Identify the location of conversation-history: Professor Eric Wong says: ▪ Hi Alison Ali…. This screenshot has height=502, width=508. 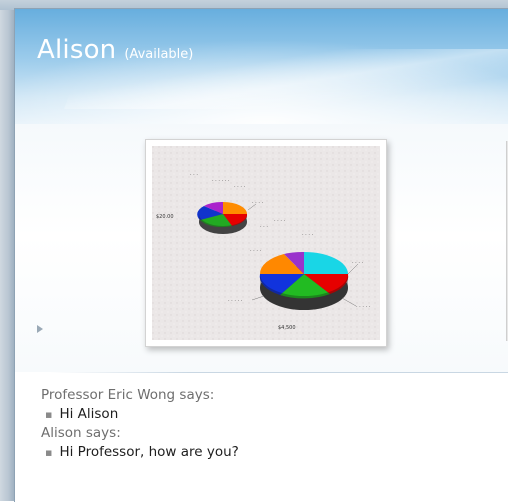
(261, 424).